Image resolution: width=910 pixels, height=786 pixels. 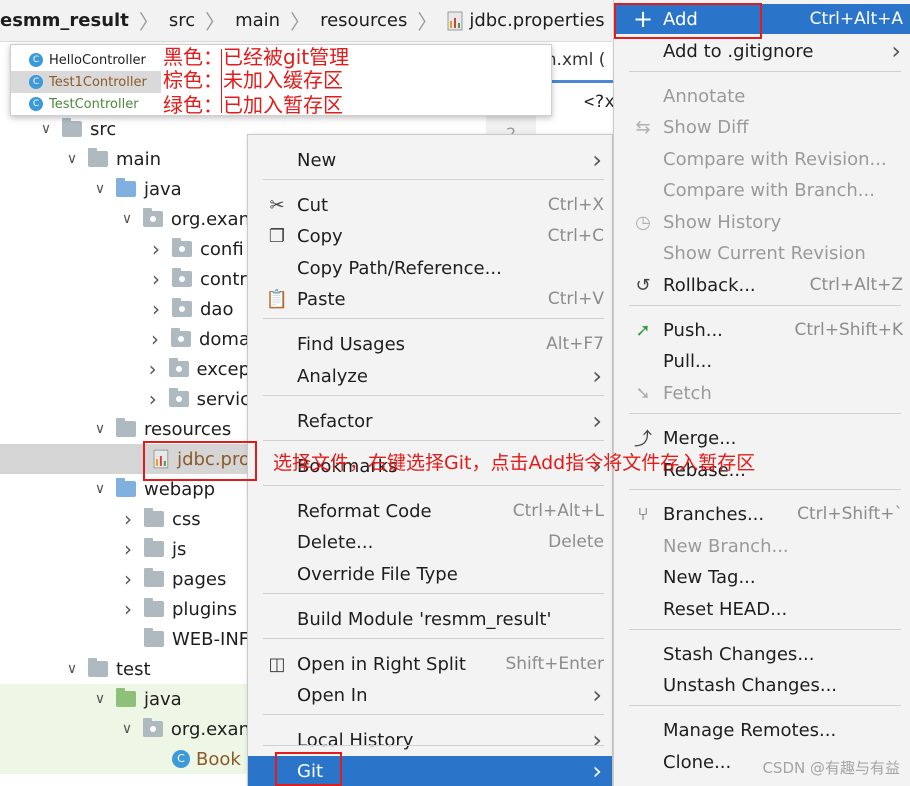 I want to click on tree-item: › excep, so click(x=125, y=369).